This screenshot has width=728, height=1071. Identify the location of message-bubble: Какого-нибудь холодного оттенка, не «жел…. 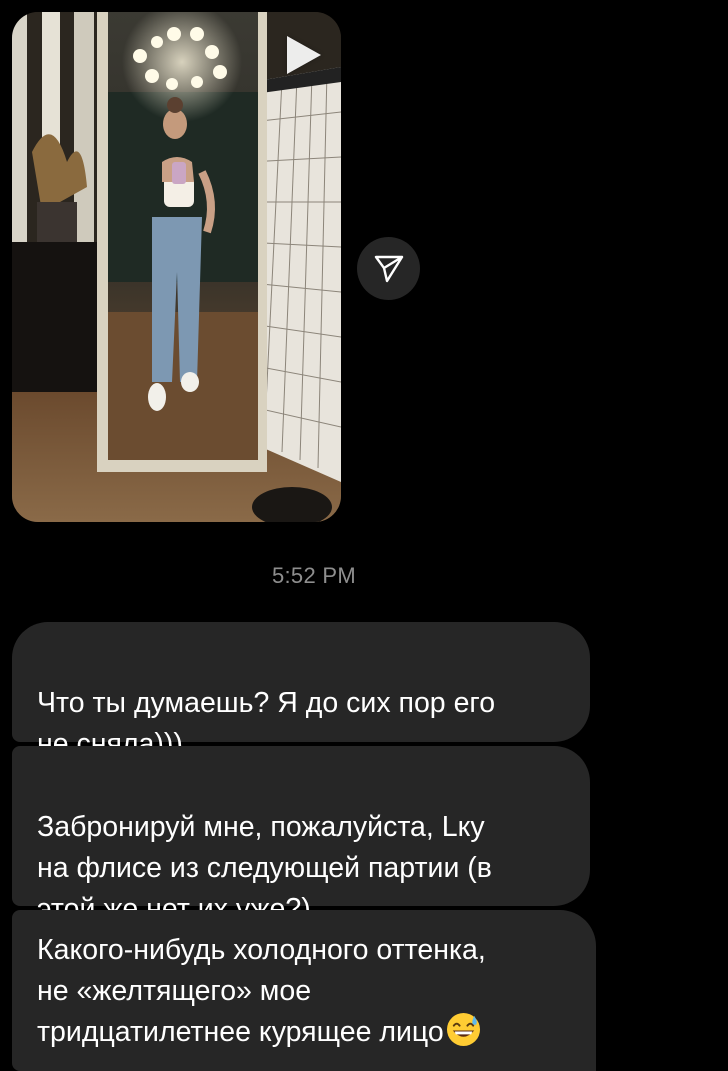
(304, 990).